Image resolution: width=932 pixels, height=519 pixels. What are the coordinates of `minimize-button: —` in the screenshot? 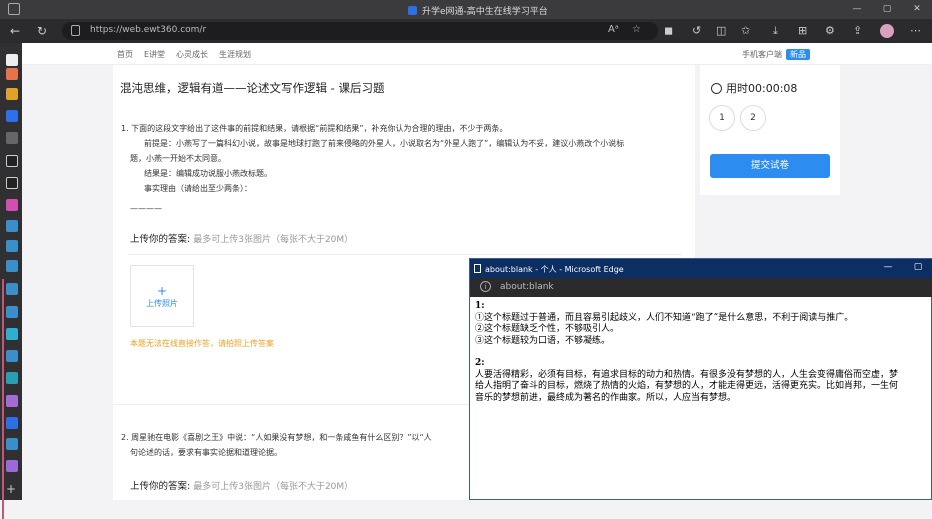 It's located at (857, 9).